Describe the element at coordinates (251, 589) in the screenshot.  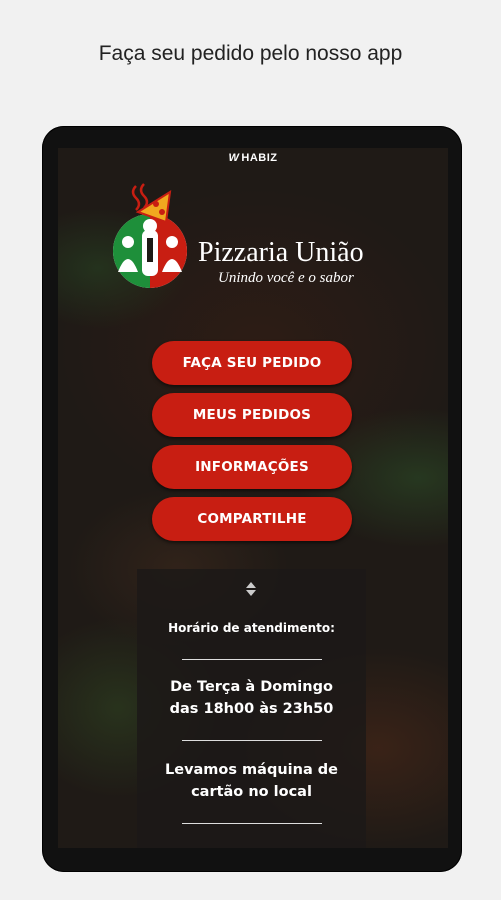
I see `sort-arrows-icon` at that location.